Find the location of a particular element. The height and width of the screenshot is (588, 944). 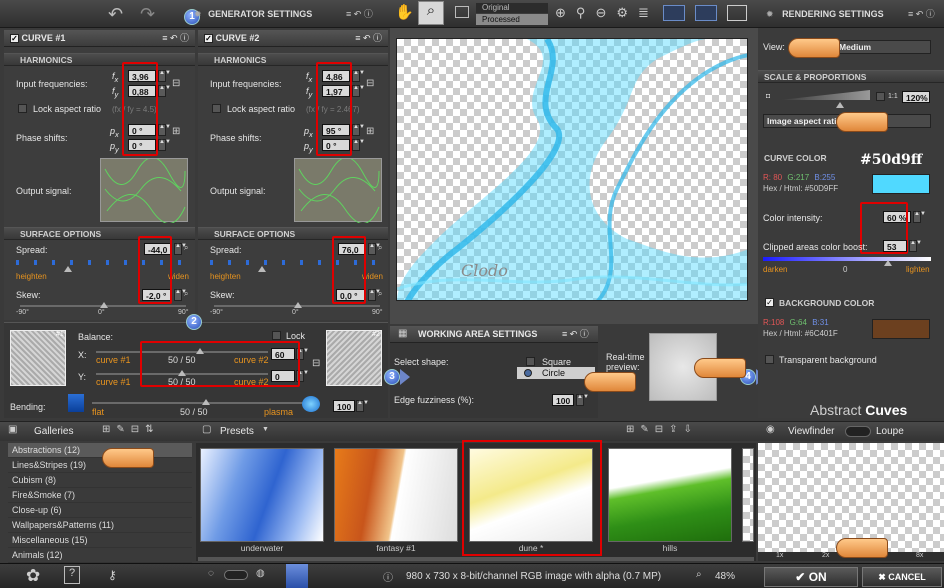

redo-icon: ↷ is located at coordinates (147, 14).